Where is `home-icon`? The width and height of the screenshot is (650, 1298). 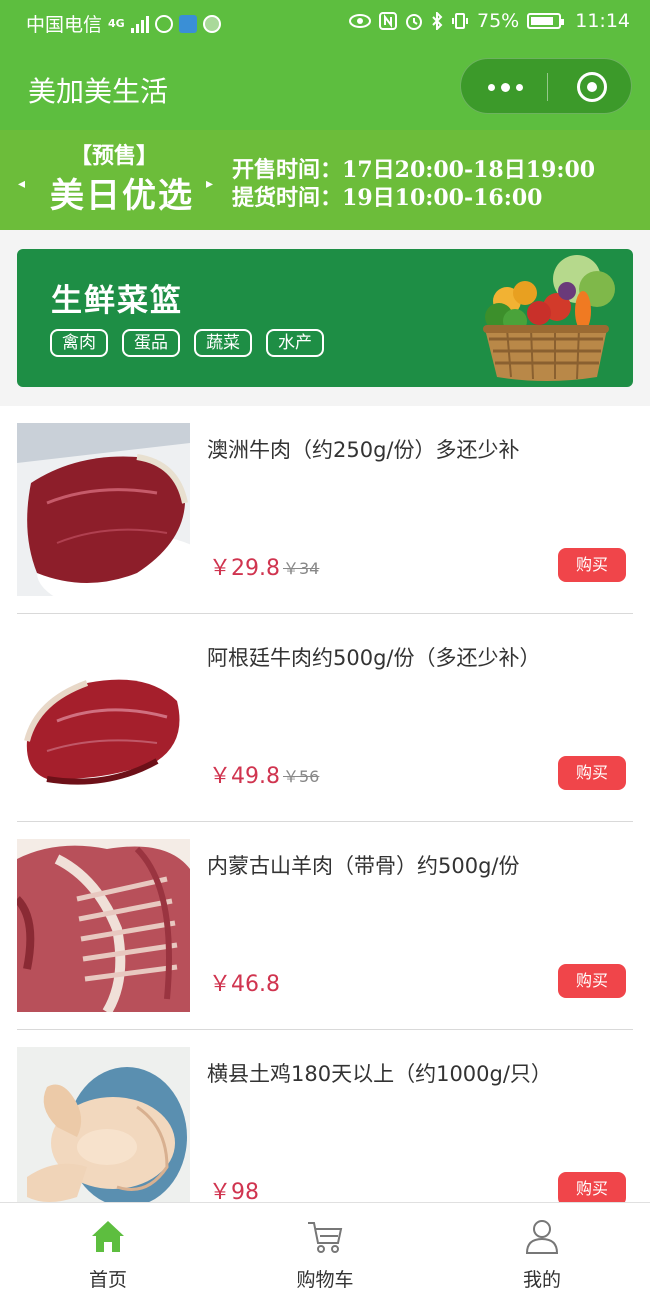 home-icon is located at coordinates (108, 1236).